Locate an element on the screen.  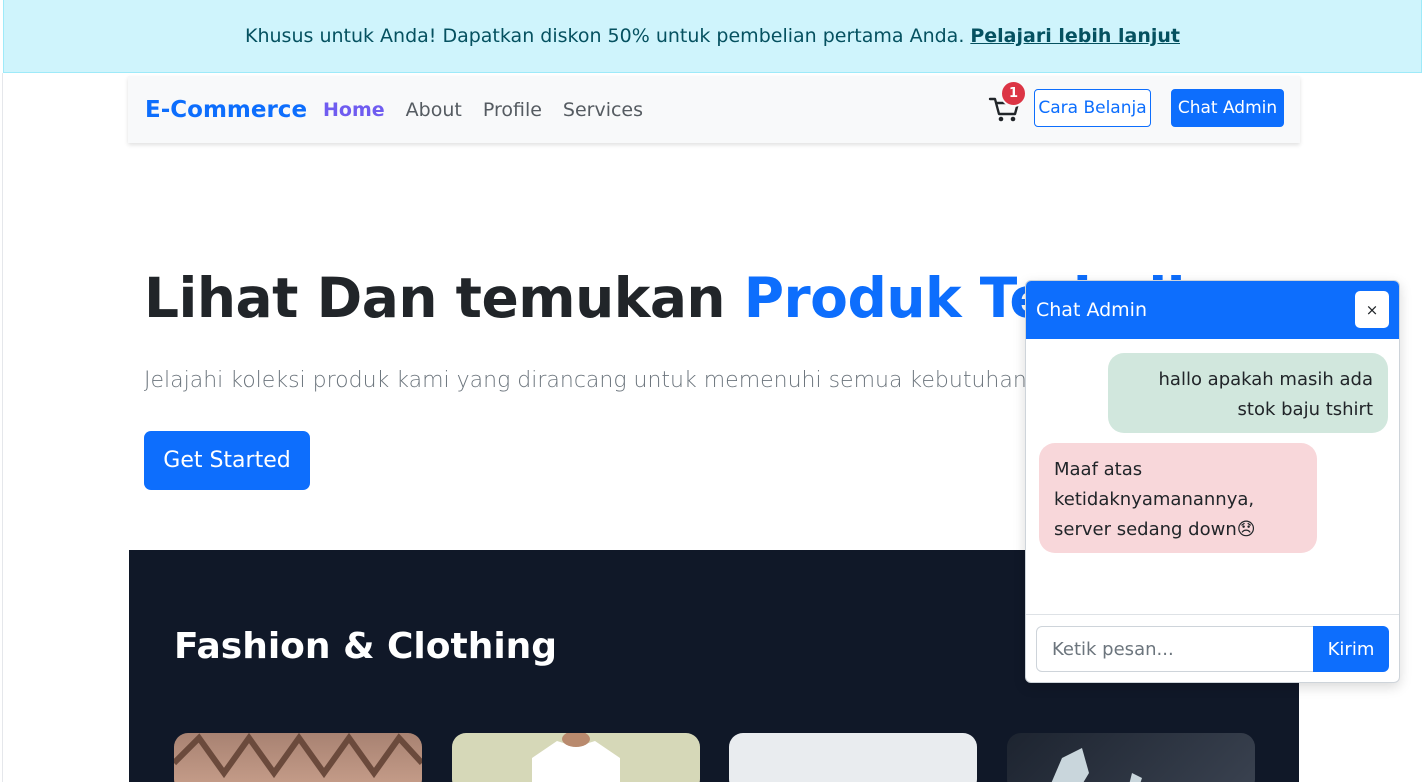
promo-learn-more-link: Pelajari lebih lanjut is located at coordinates (1075, 36).